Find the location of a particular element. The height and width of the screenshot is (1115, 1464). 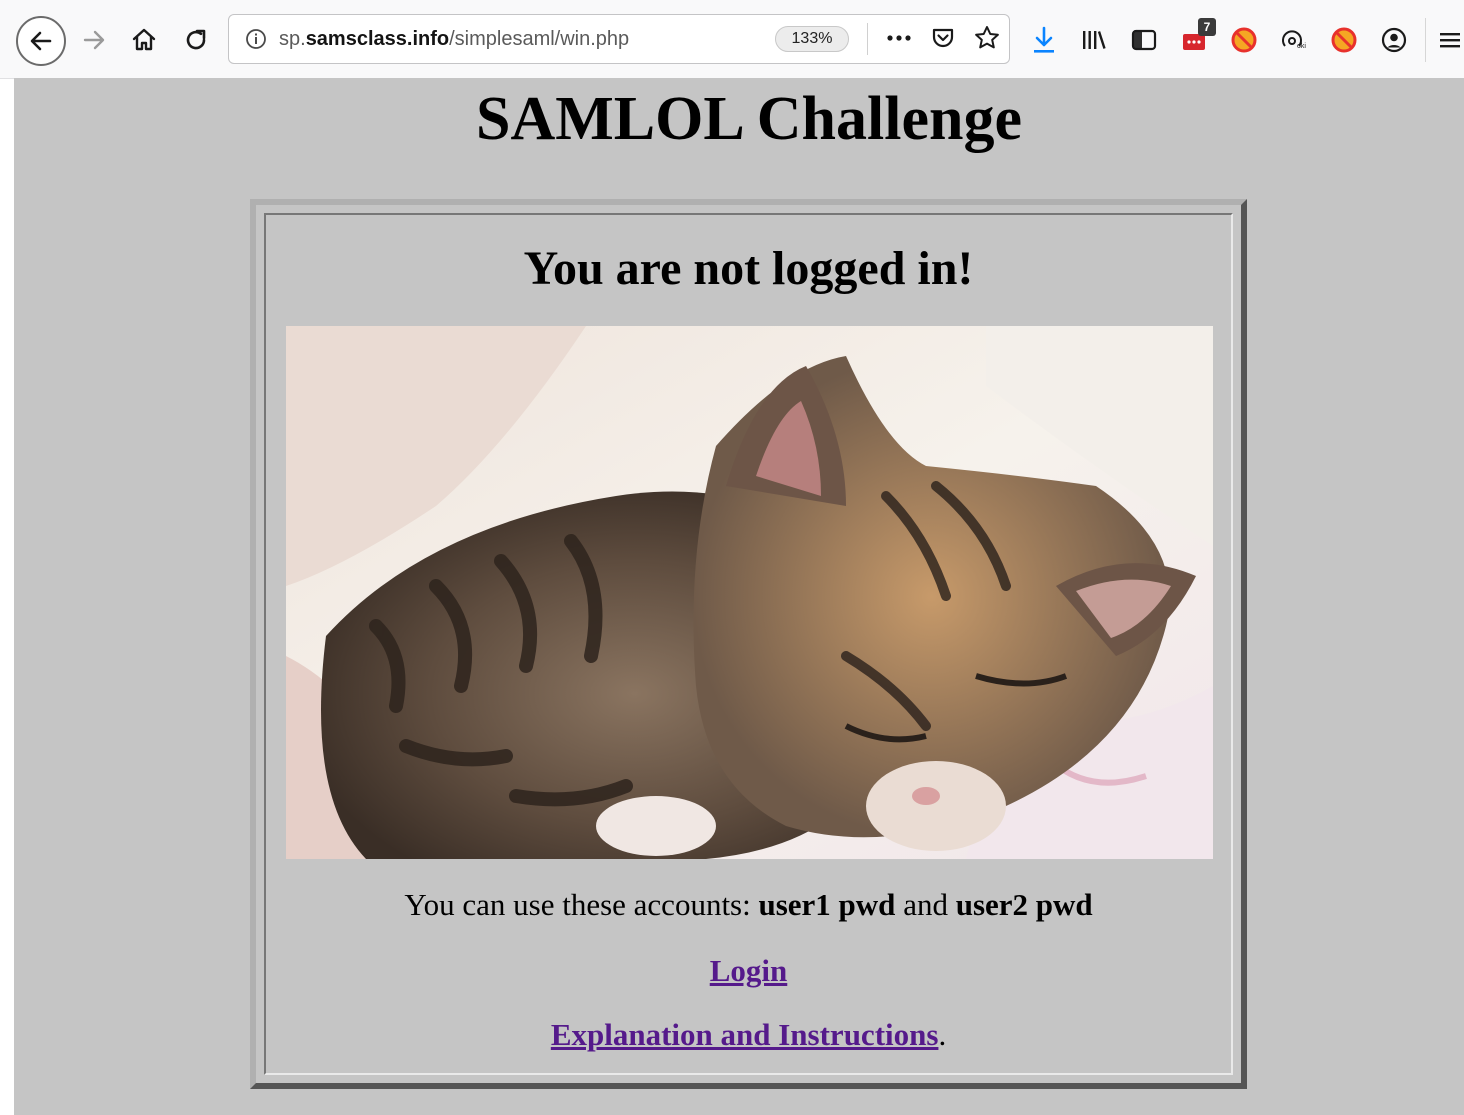

reload-button is located at coordinates (196, 40).